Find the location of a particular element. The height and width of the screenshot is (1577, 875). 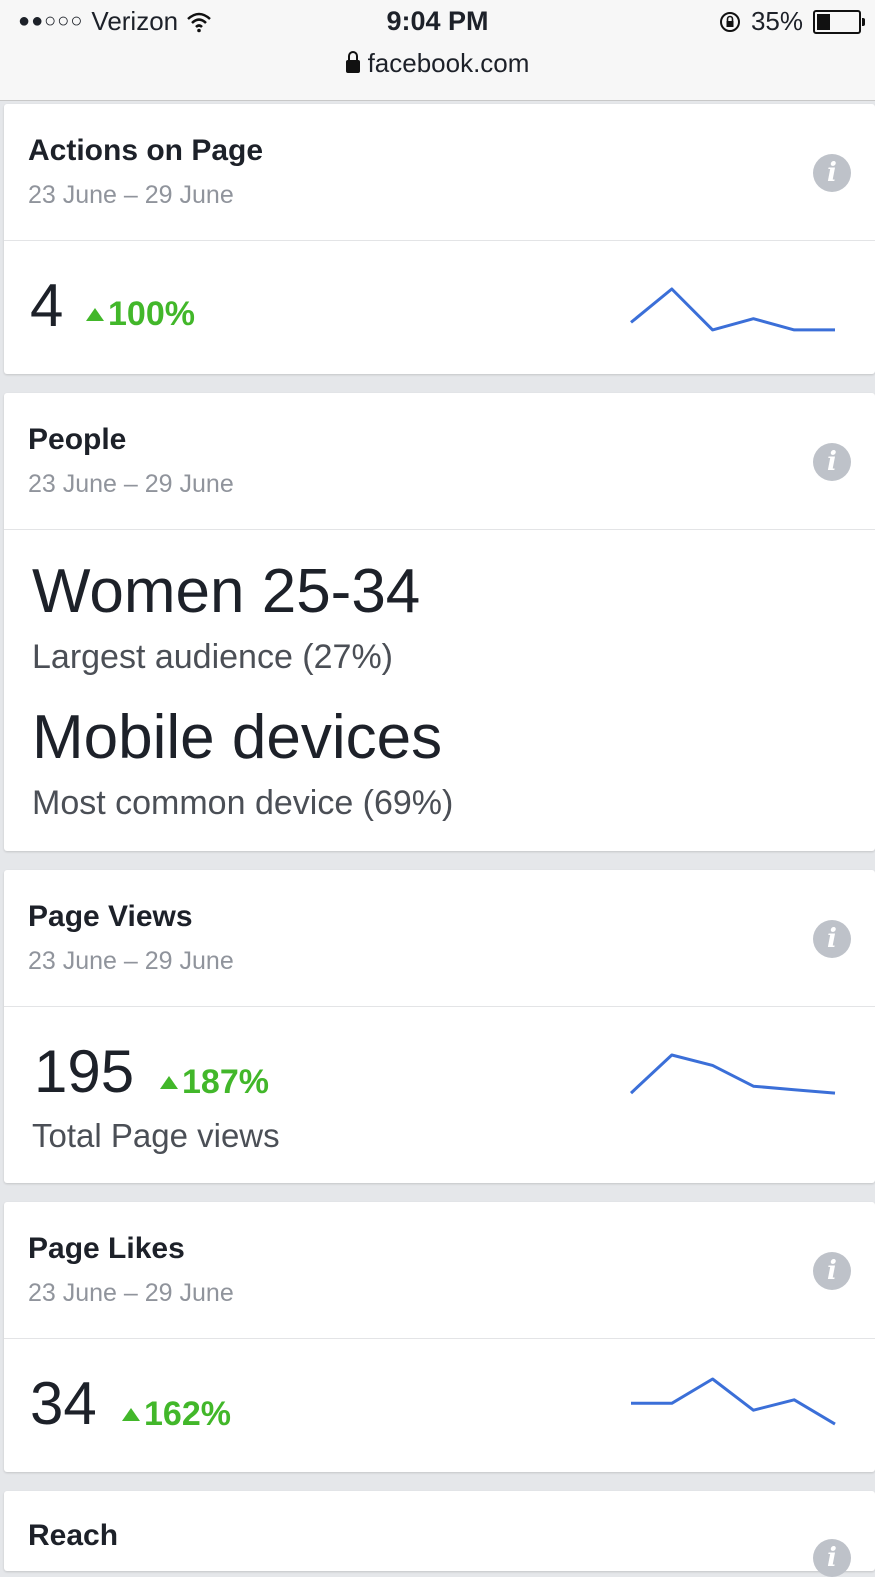

card-header: Page Views 23 June – 29 June i is located at coordinates (439, 938).